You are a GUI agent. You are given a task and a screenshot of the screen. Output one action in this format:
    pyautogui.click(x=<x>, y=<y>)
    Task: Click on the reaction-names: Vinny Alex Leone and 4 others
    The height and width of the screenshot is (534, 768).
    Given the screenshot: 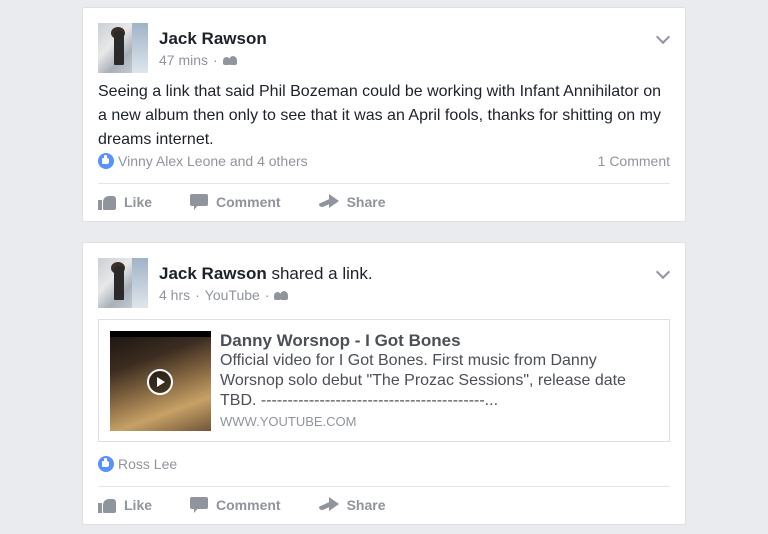 What is the action you would take?
    pyautogui.click(x=213, y=161)
    